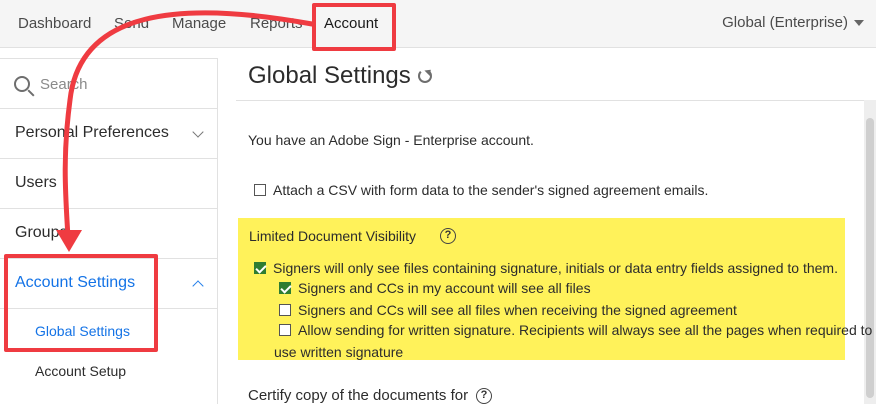 This screenshot has height=404, width=876. Describe the element at coordinates (870, 258) in the screenshot. I see `scrollbar-thumb` at that location.